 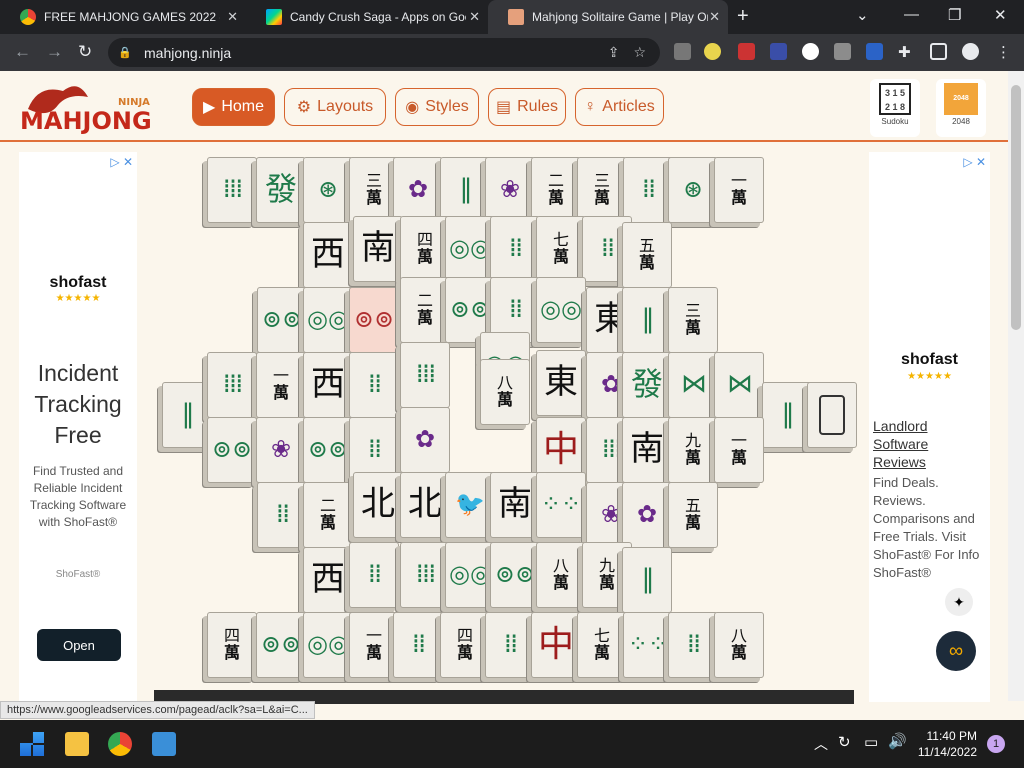 What do you see at coordinates (79, 645) in the screenshot?
I see `ad-open-button: Open` at bounding box center [79, 645].